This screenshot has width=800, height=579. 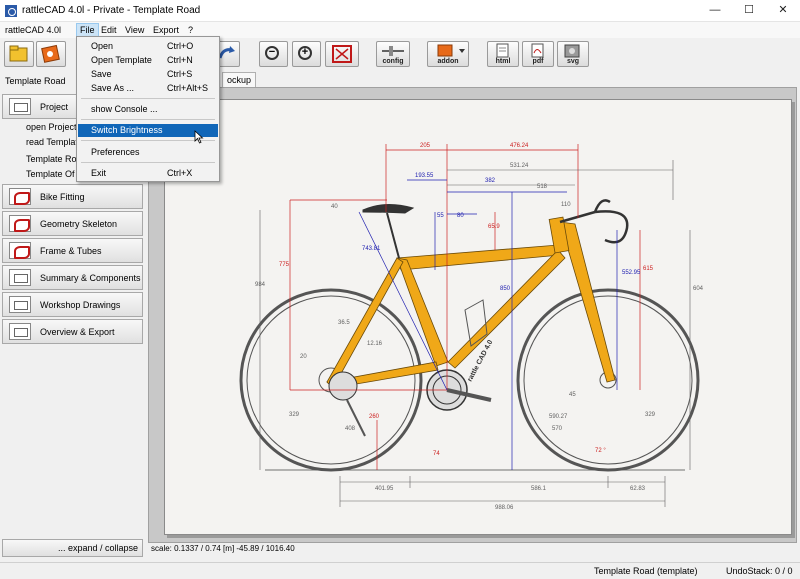 I want to click on menu-item-open-template: Open Template Ctrl+N, so click(x=148, y=60).